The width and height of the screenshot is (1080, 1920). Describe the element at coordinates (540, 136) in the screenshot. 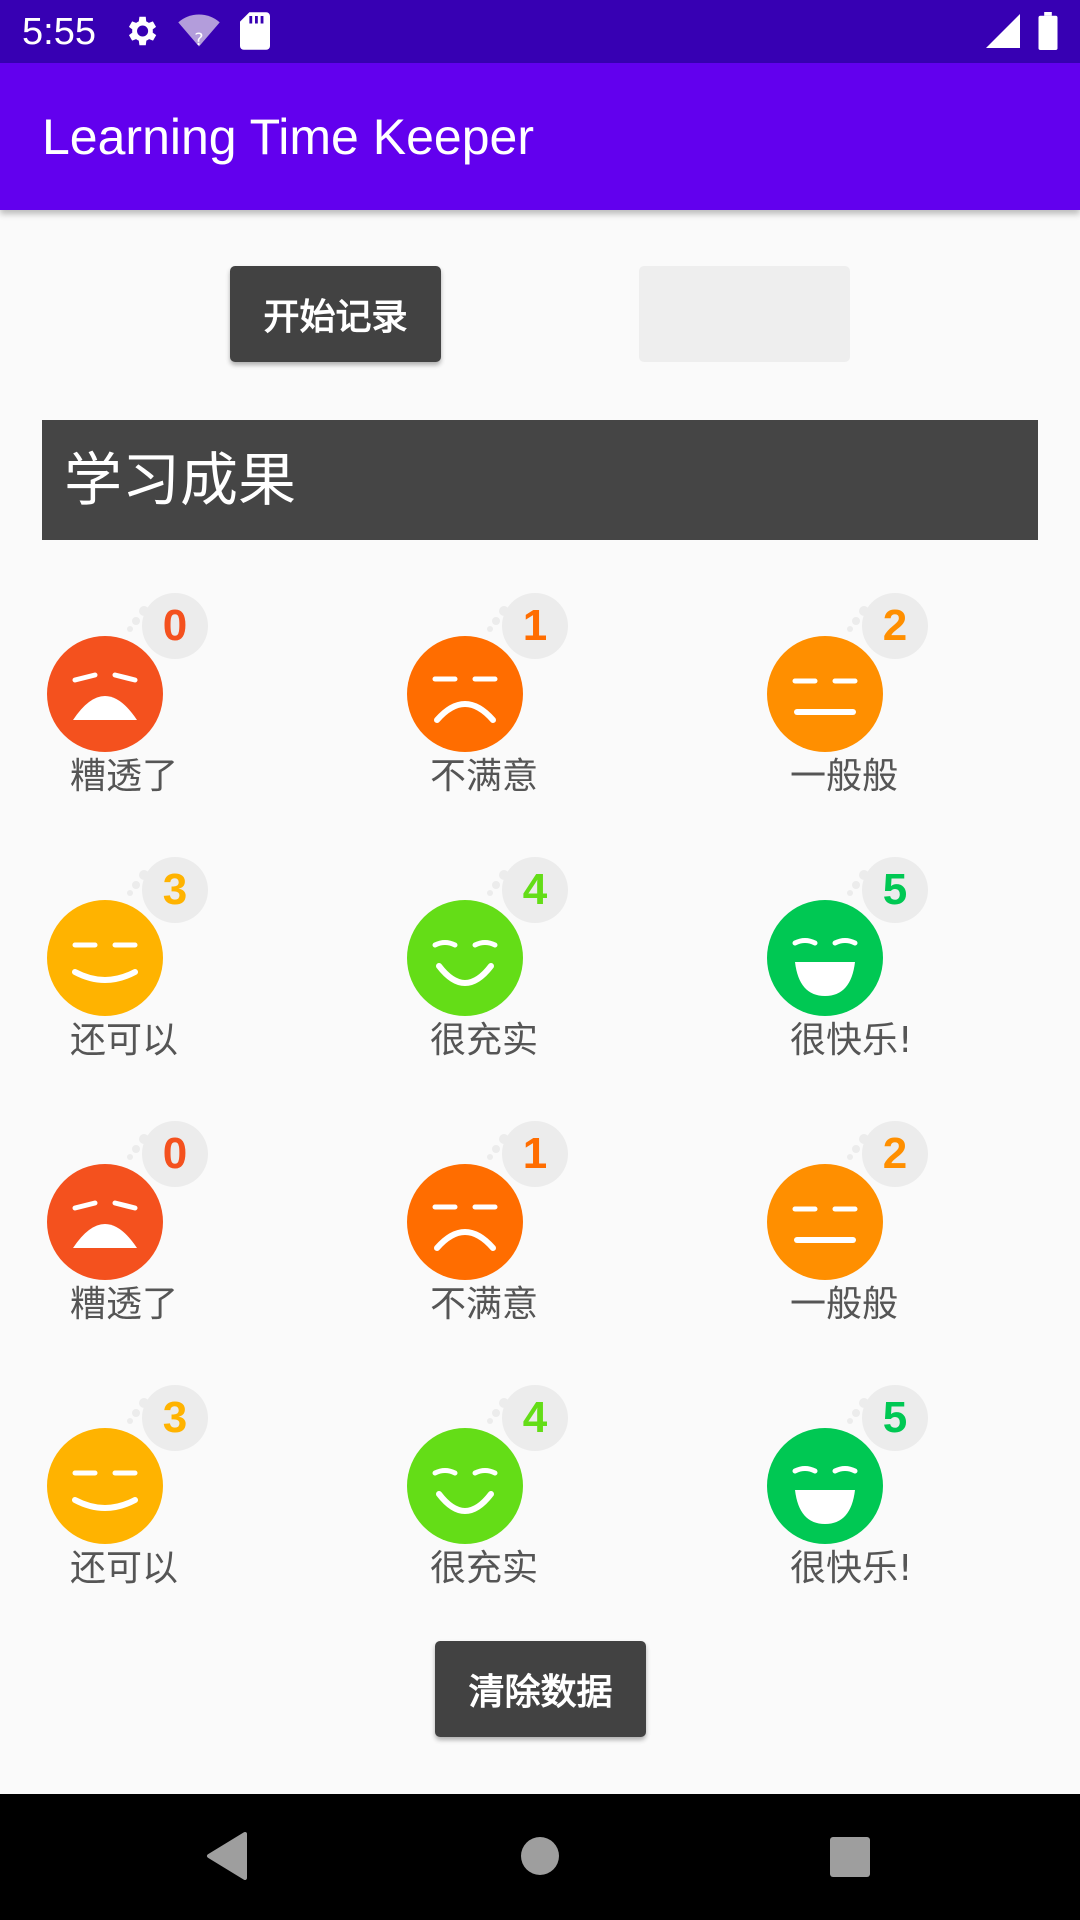

I see `app-bar: Learning Time Keeper` at that location.